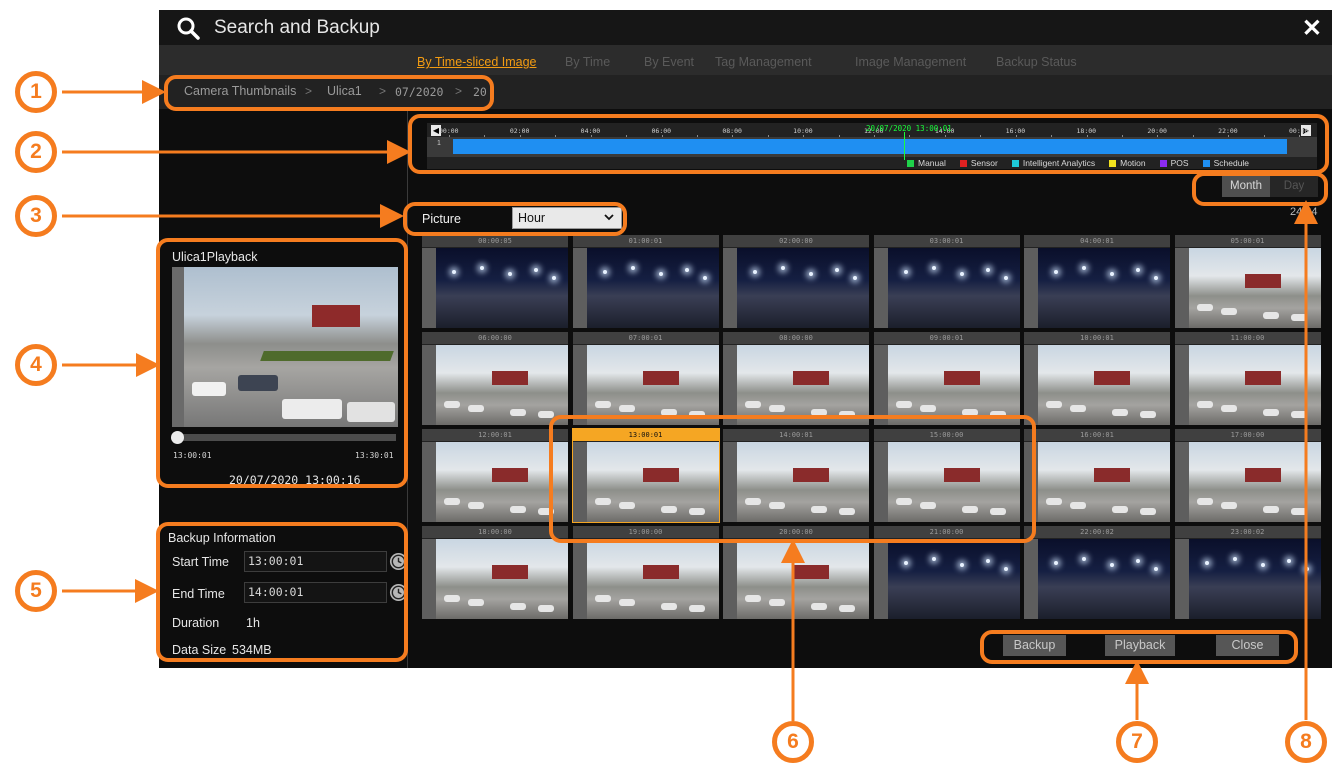  Describe the element at coordinates (792, 479) in the screenshot. I see `annotation-frame-selected-range` at that location.